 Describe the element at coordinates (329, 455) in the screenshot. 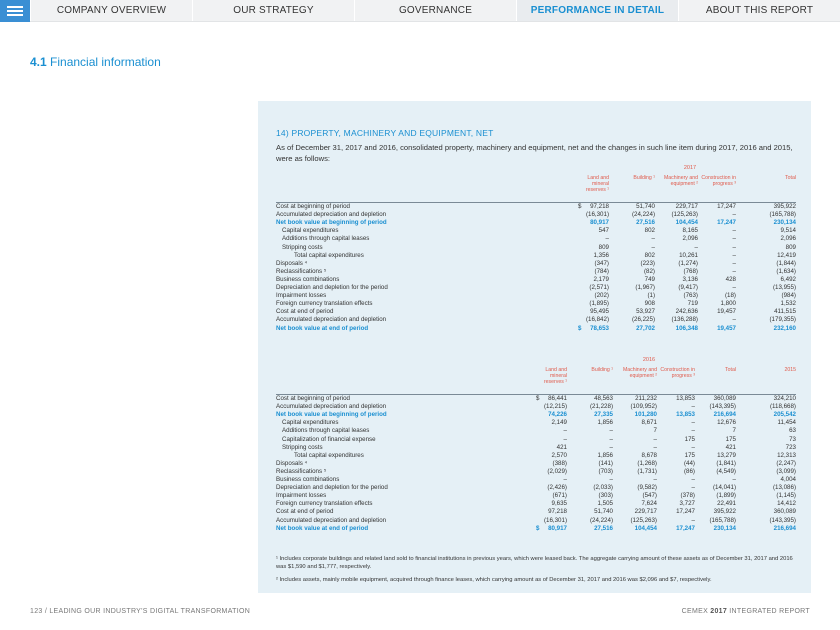

I see `row-label: Total capital expenditures` at that location.